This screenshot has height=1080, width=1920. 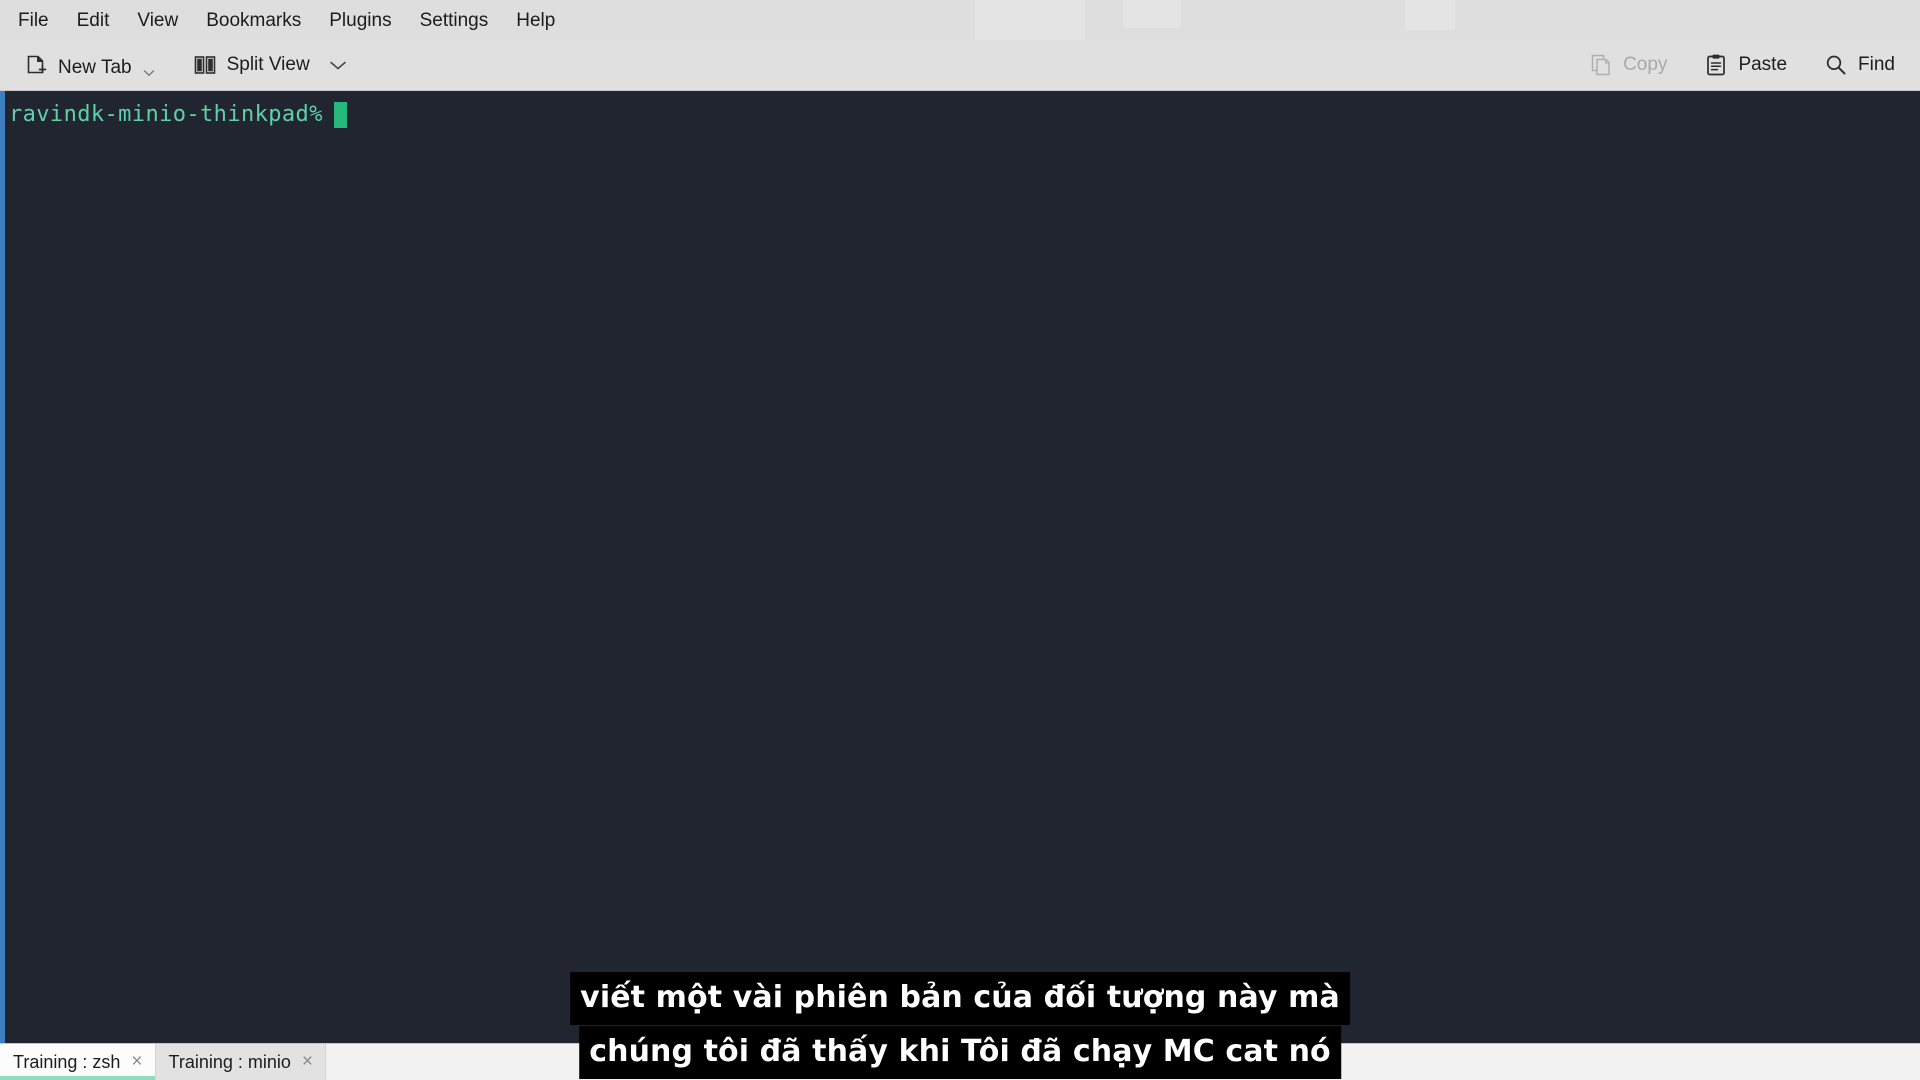 I want to click on new-tab-icon, so click(x=36, y=65).